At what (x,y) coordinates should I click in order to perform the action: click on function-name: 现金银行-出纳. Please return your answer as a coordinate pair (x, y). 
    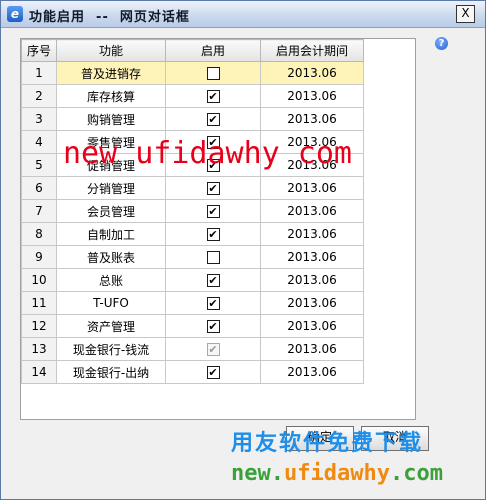
    Looking at the image, I should click on (111, 372).